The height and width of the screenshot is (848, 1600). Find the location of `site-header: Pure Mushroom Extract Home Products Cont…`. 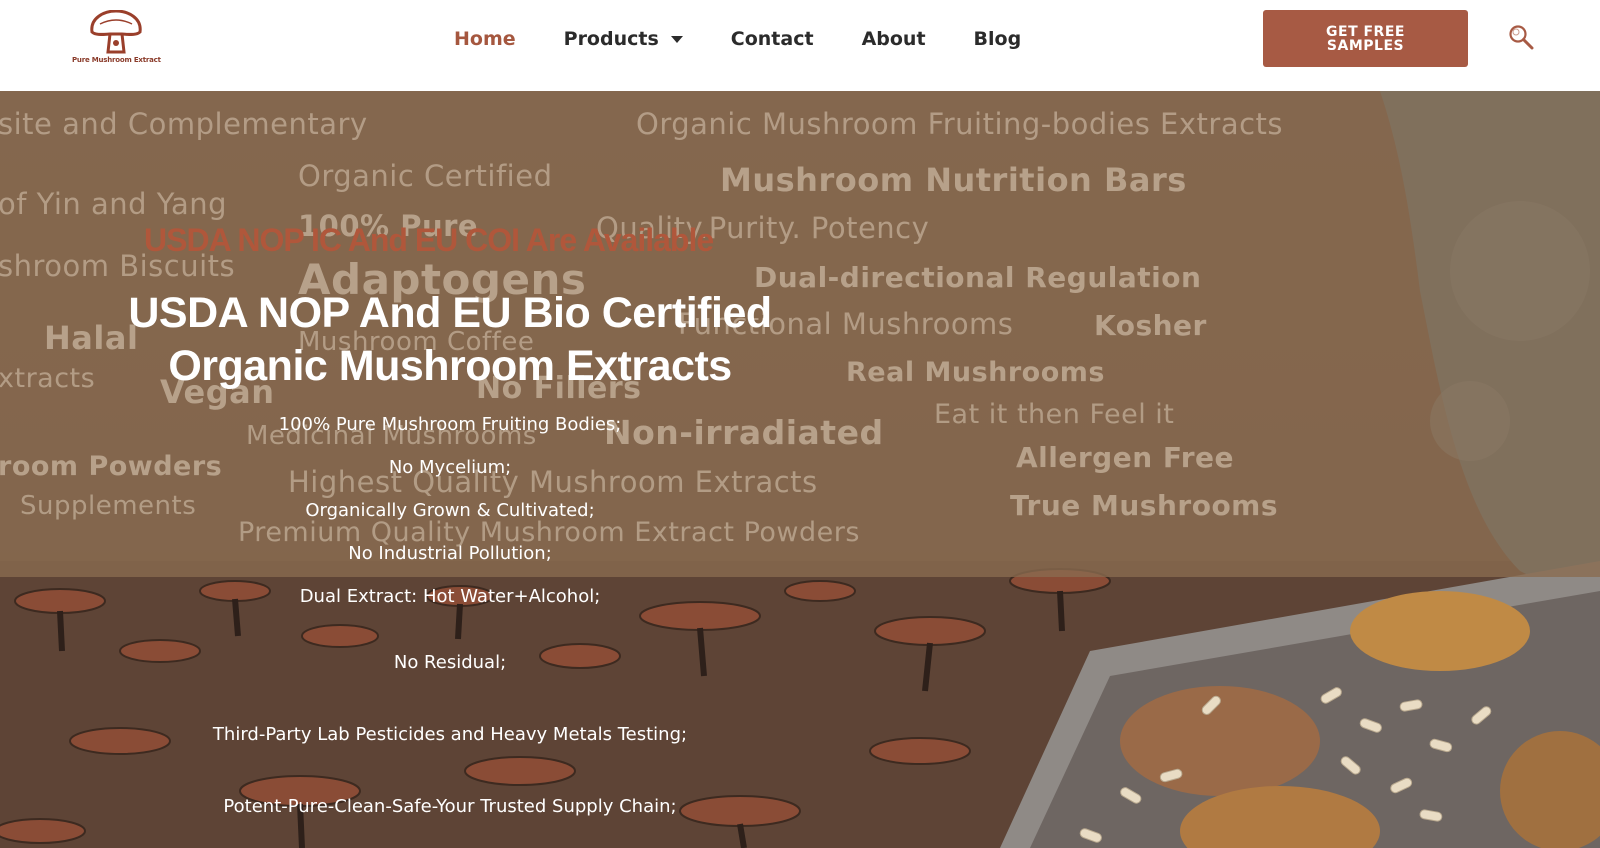

site-header: Pure Mushroom Extract Home Products Cont… is located at coordinates (800, 45).